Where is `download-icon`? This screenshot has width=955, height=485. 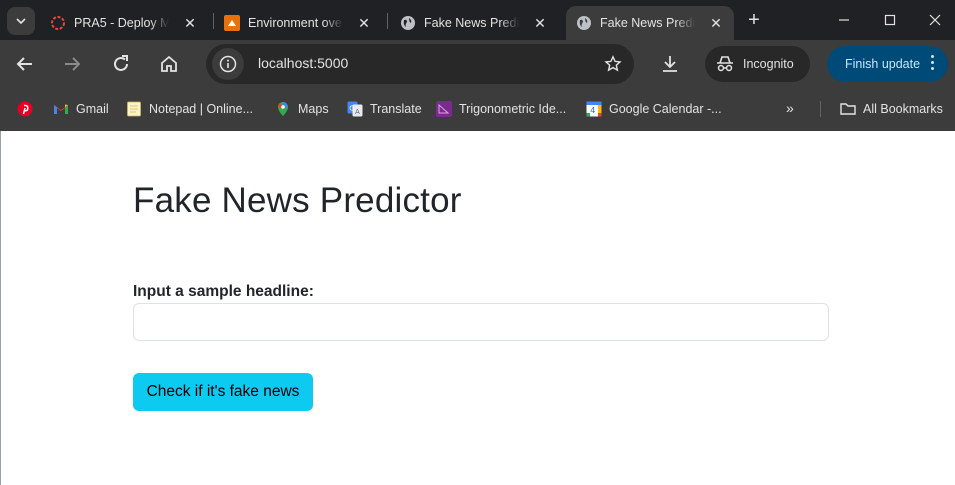
download-icon is located at coordinates (670, 64).